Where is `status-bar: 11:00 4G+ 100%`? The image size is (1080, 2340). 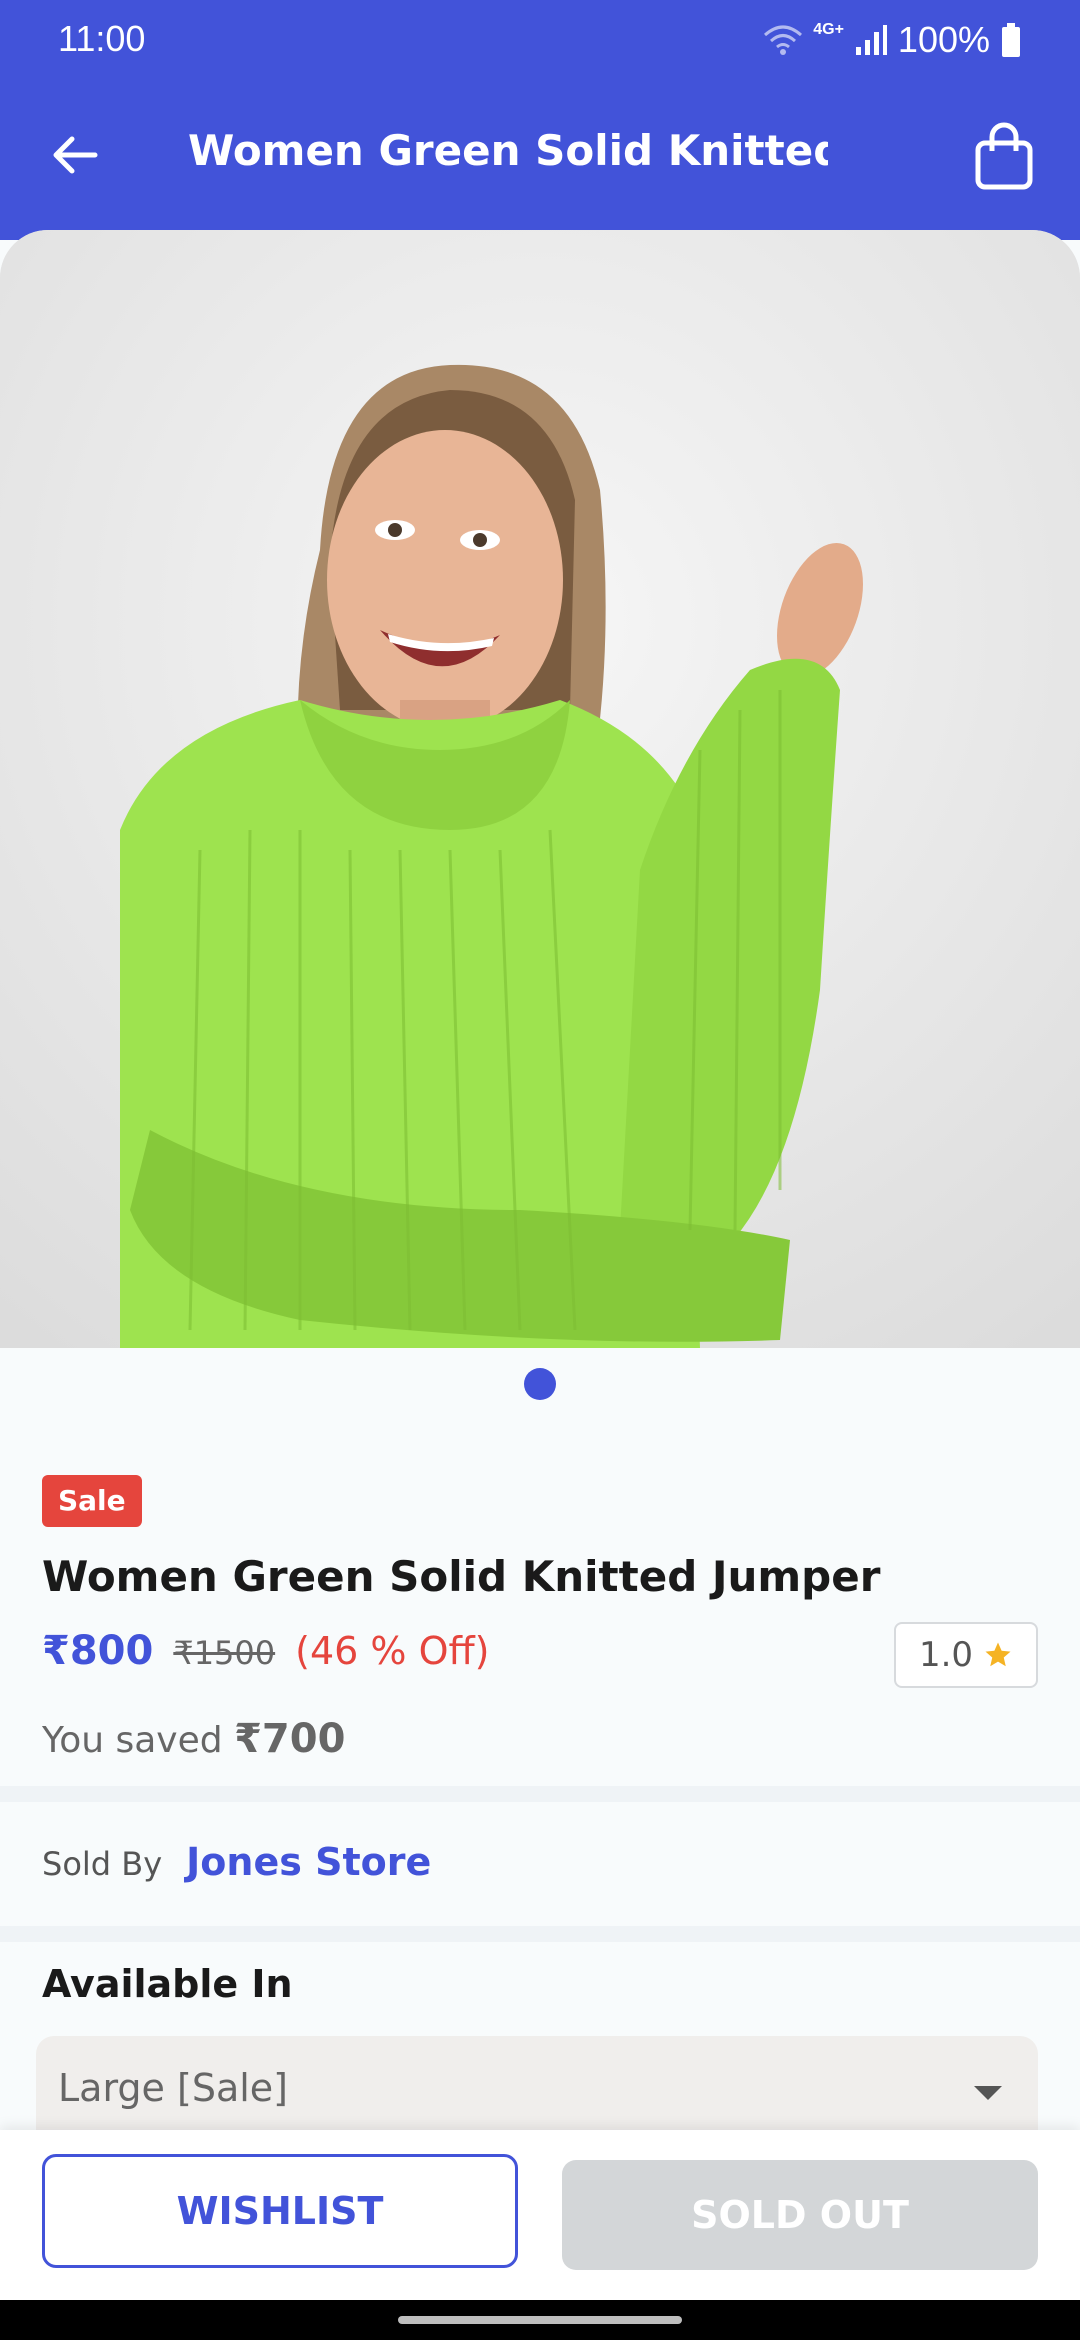 status-bar: 11:00 4G+ 100% is located at coordinates (540, 40).